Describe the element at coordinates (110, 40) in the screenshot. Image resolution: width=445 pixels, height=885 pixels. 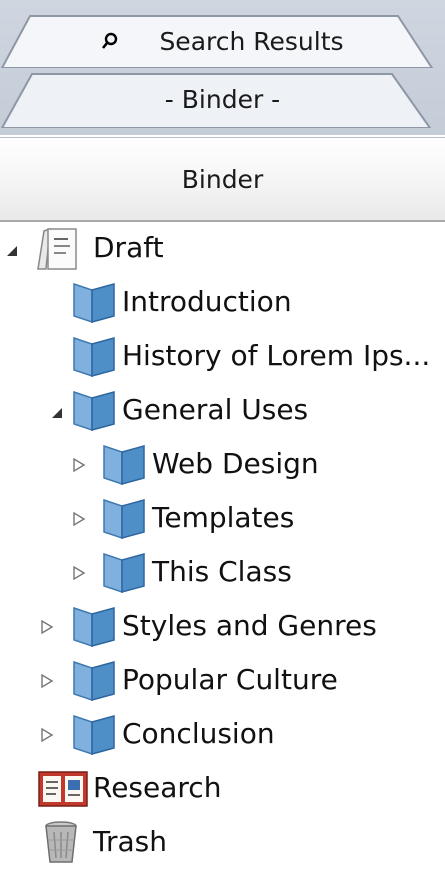
I see `search-icon` at that location.